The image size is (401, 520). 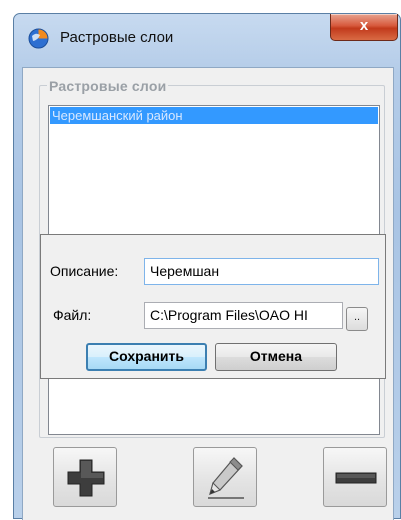 I want to click on minus-icon, so click(x=356, y=478).